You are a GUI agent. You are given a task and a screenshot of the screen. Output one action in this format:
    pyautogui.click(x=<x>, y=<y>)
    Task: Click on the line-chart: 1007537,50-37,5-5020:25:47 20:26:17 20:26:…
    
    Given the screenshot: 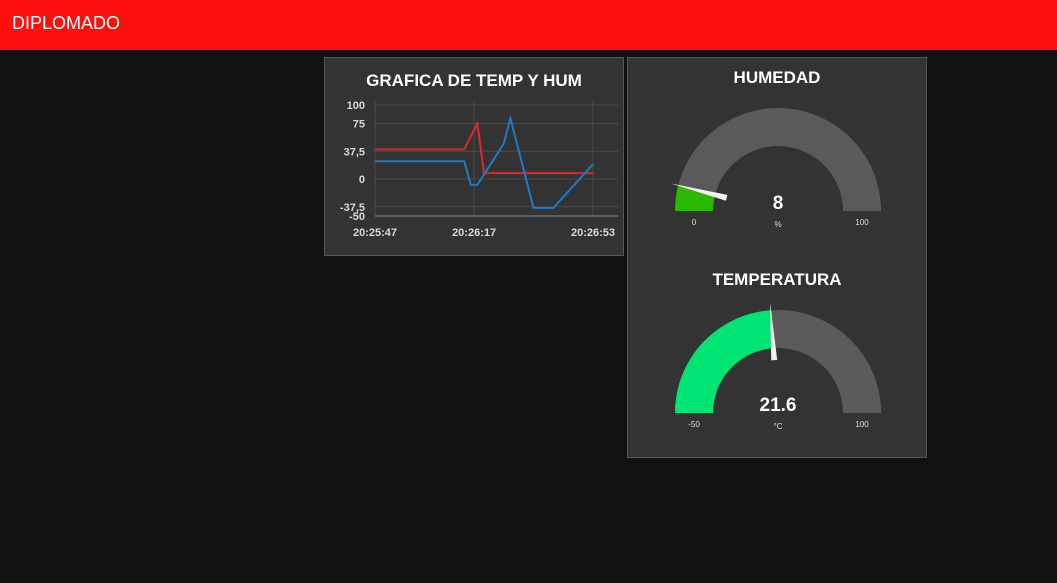 What is the action you would take?
    pyautogui.click(x=479, y=169)
    